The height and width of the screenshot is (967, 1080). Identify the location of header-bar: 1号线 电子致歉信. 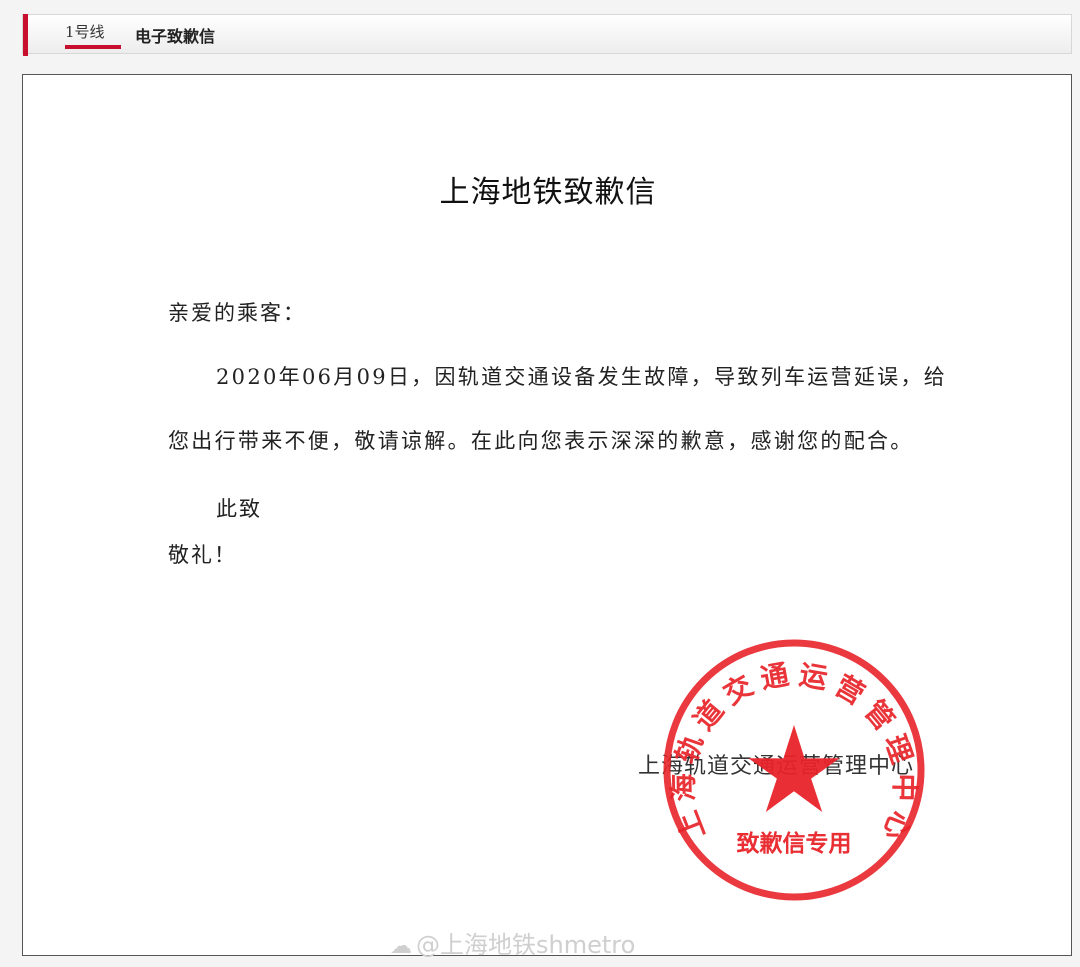
(547, 35).